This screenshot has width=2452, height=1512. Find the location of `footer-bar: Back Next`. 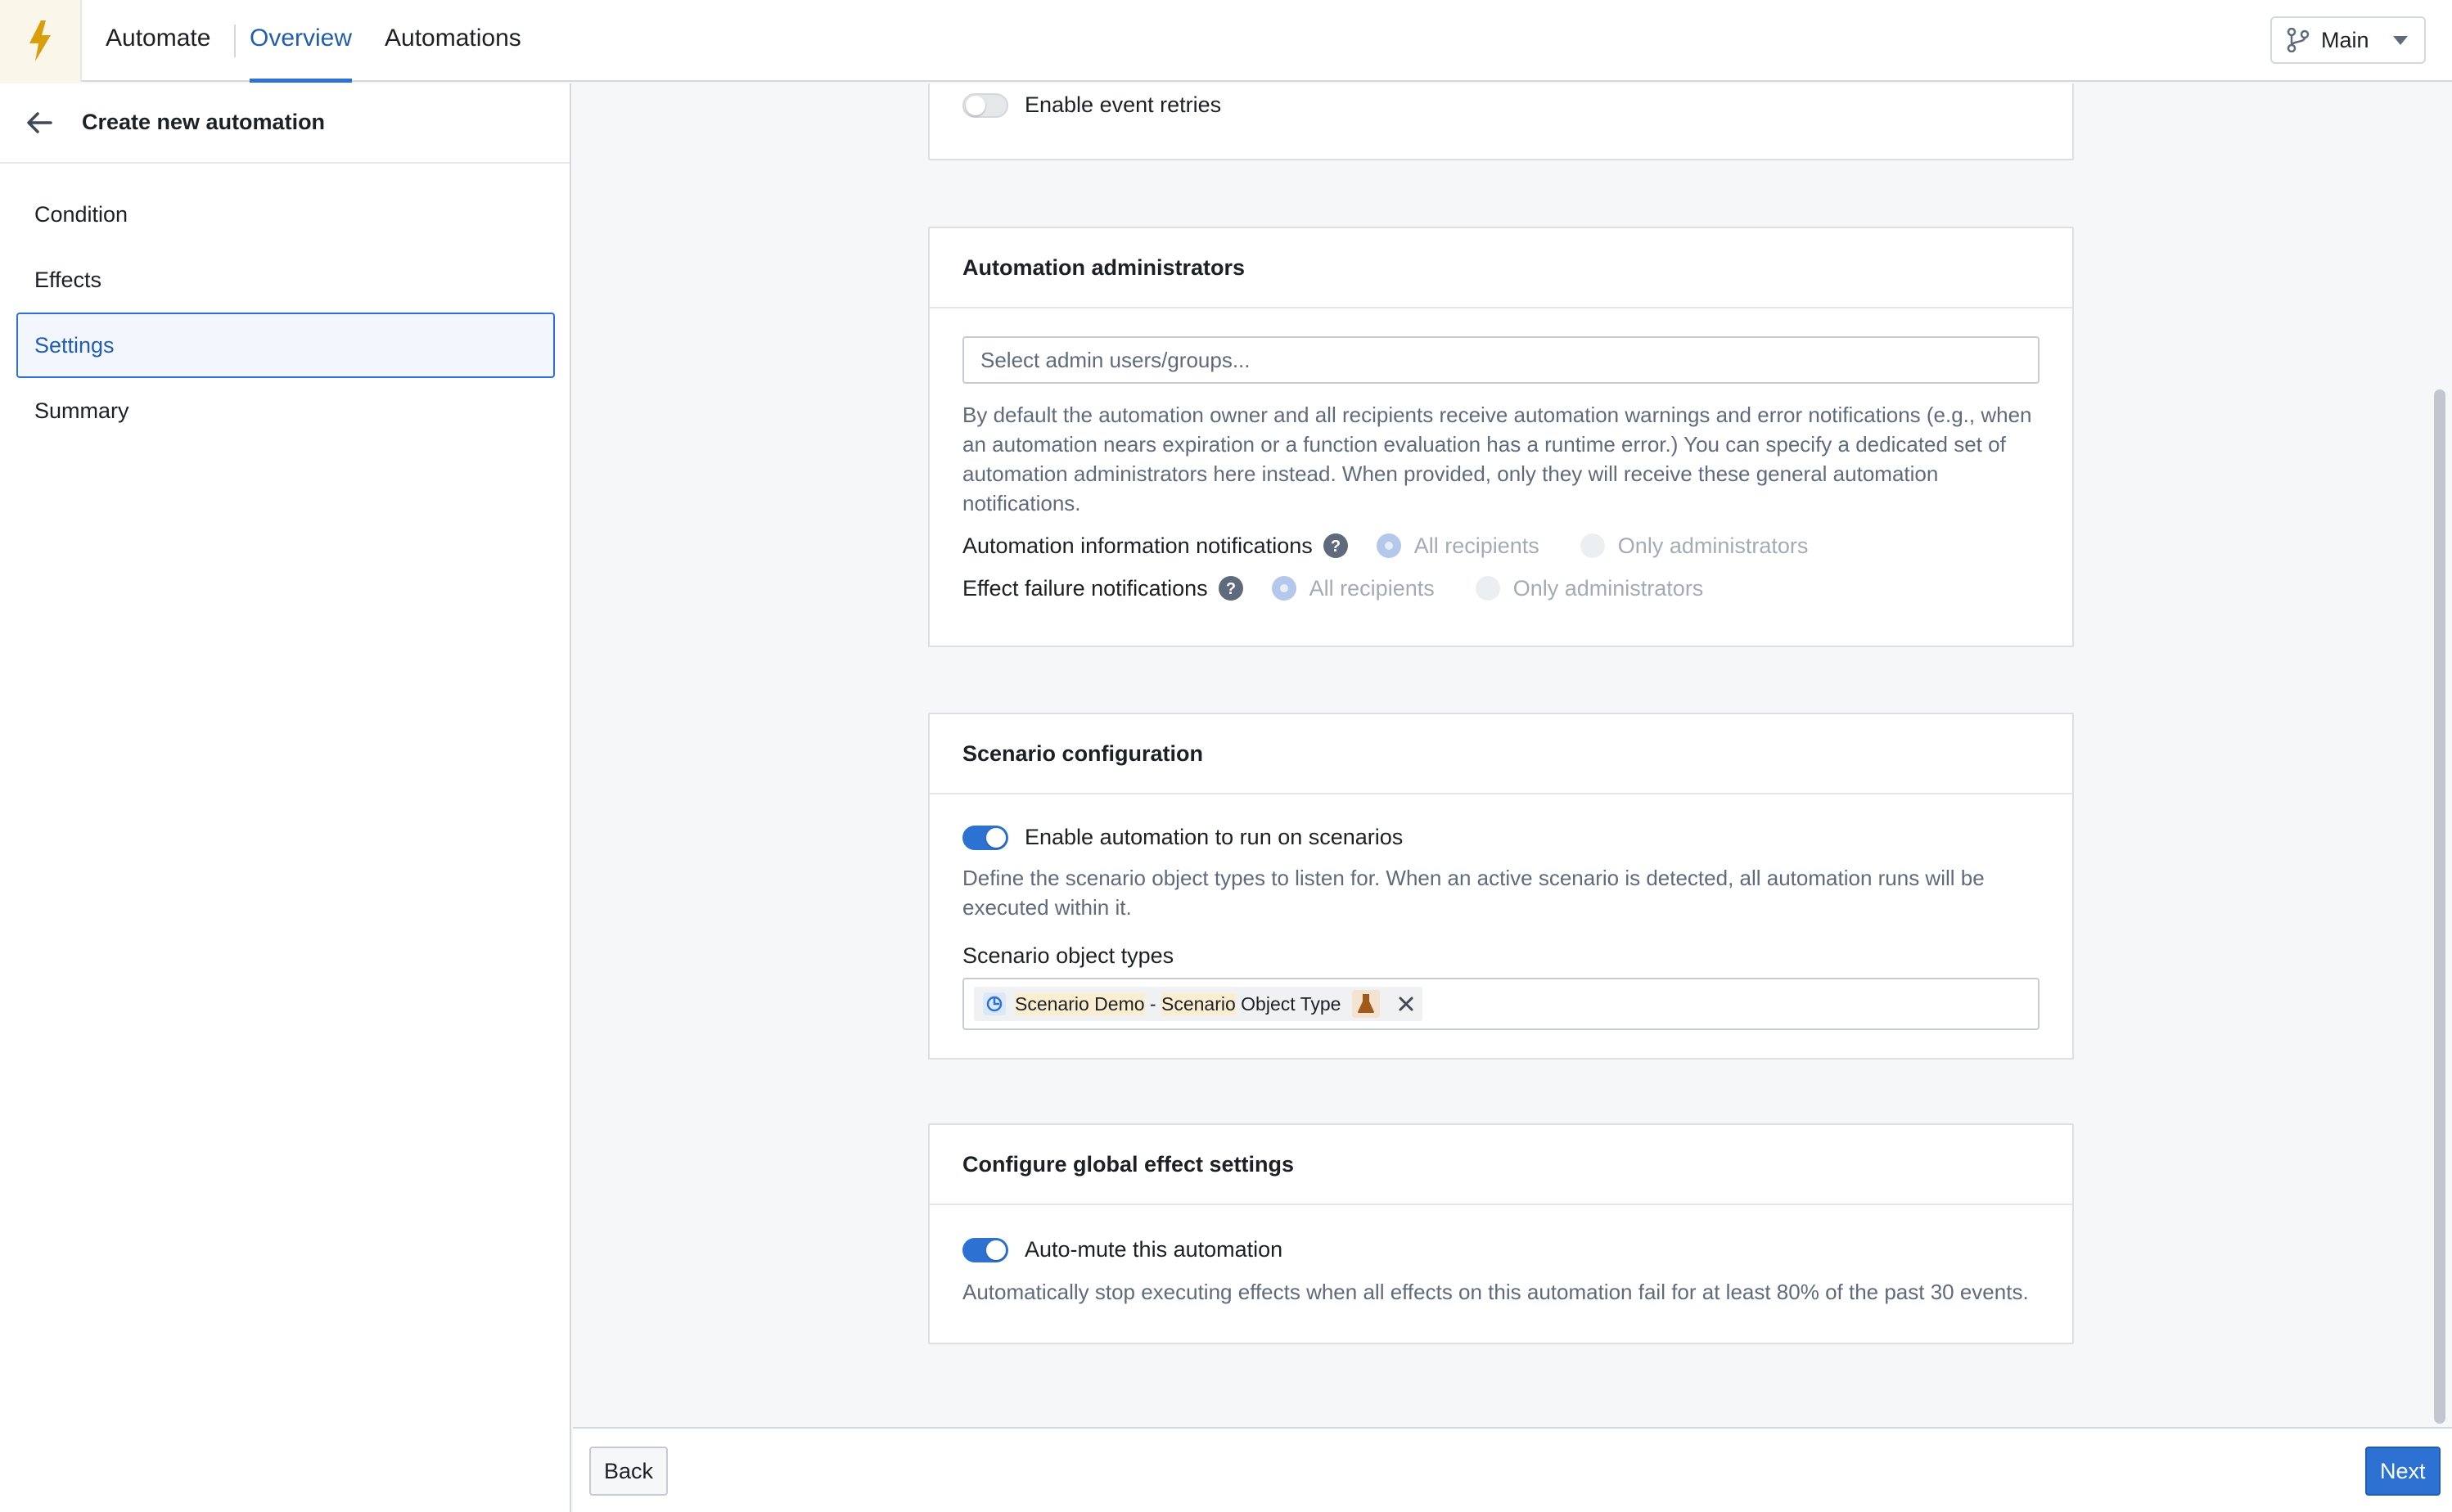

footer-bar: Back Next is located at coordinates (1512, 1470).